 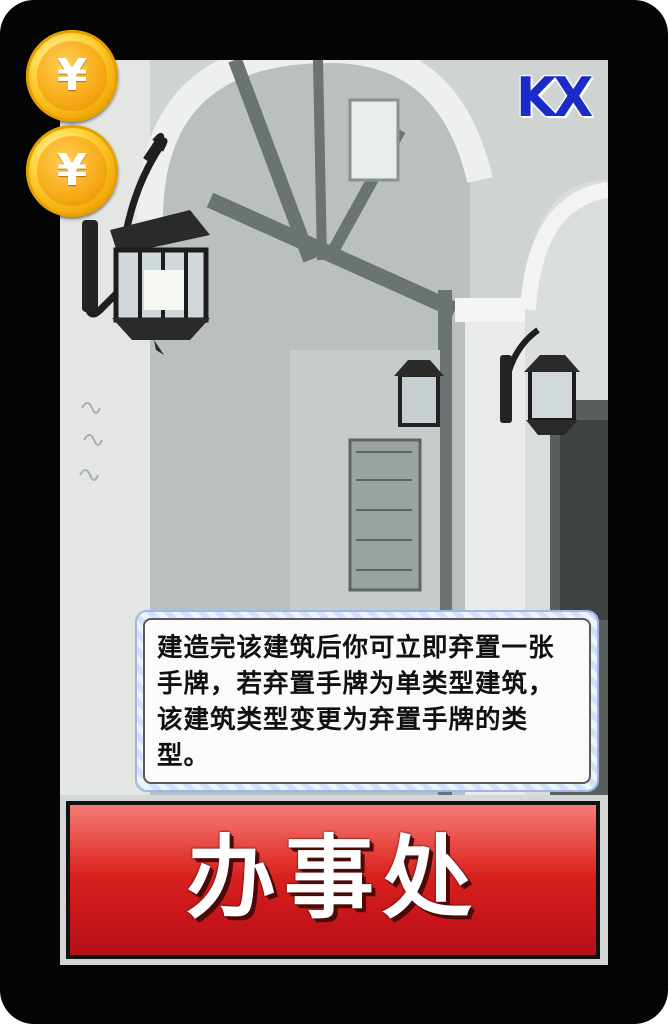 I want to click on cost-coin-2: ¥, so click(x=72, y=171).